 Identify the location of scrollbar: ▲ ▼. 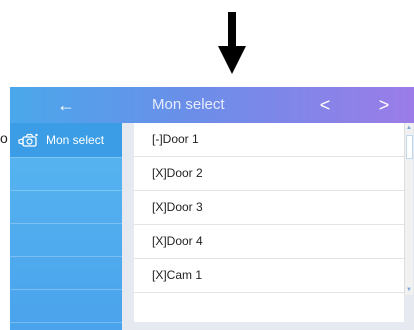
(408, 209).